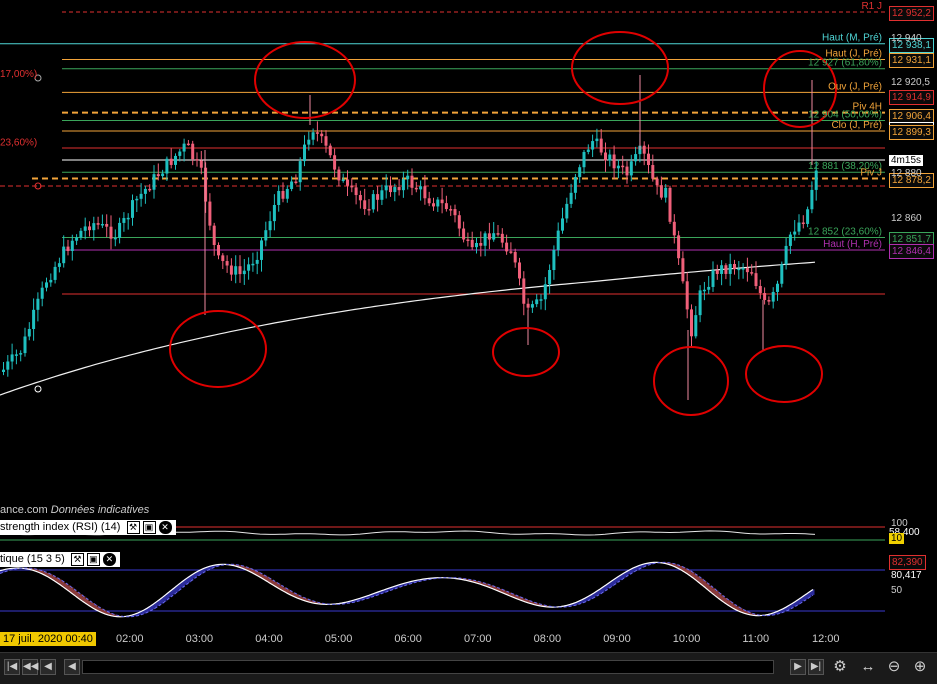 The height and width of the screenshot is (684, 937). I want to click on scroll-start-button: |◀, so click(12, 667).